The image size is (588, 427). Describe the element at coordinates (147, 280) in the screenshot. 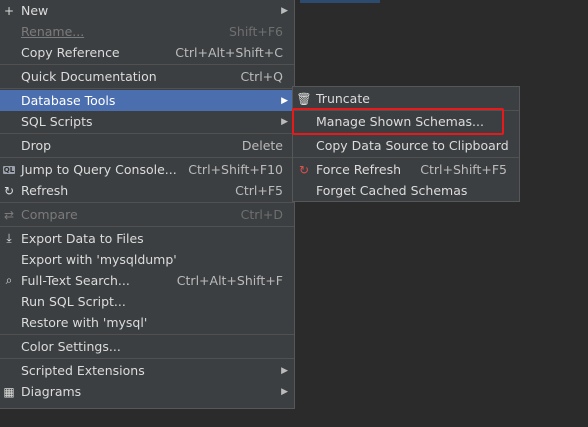

I see `menu-item-fulltext-search: ⌕ Full-Text Search... Ctrl+Alt+Shift+F` at that location.